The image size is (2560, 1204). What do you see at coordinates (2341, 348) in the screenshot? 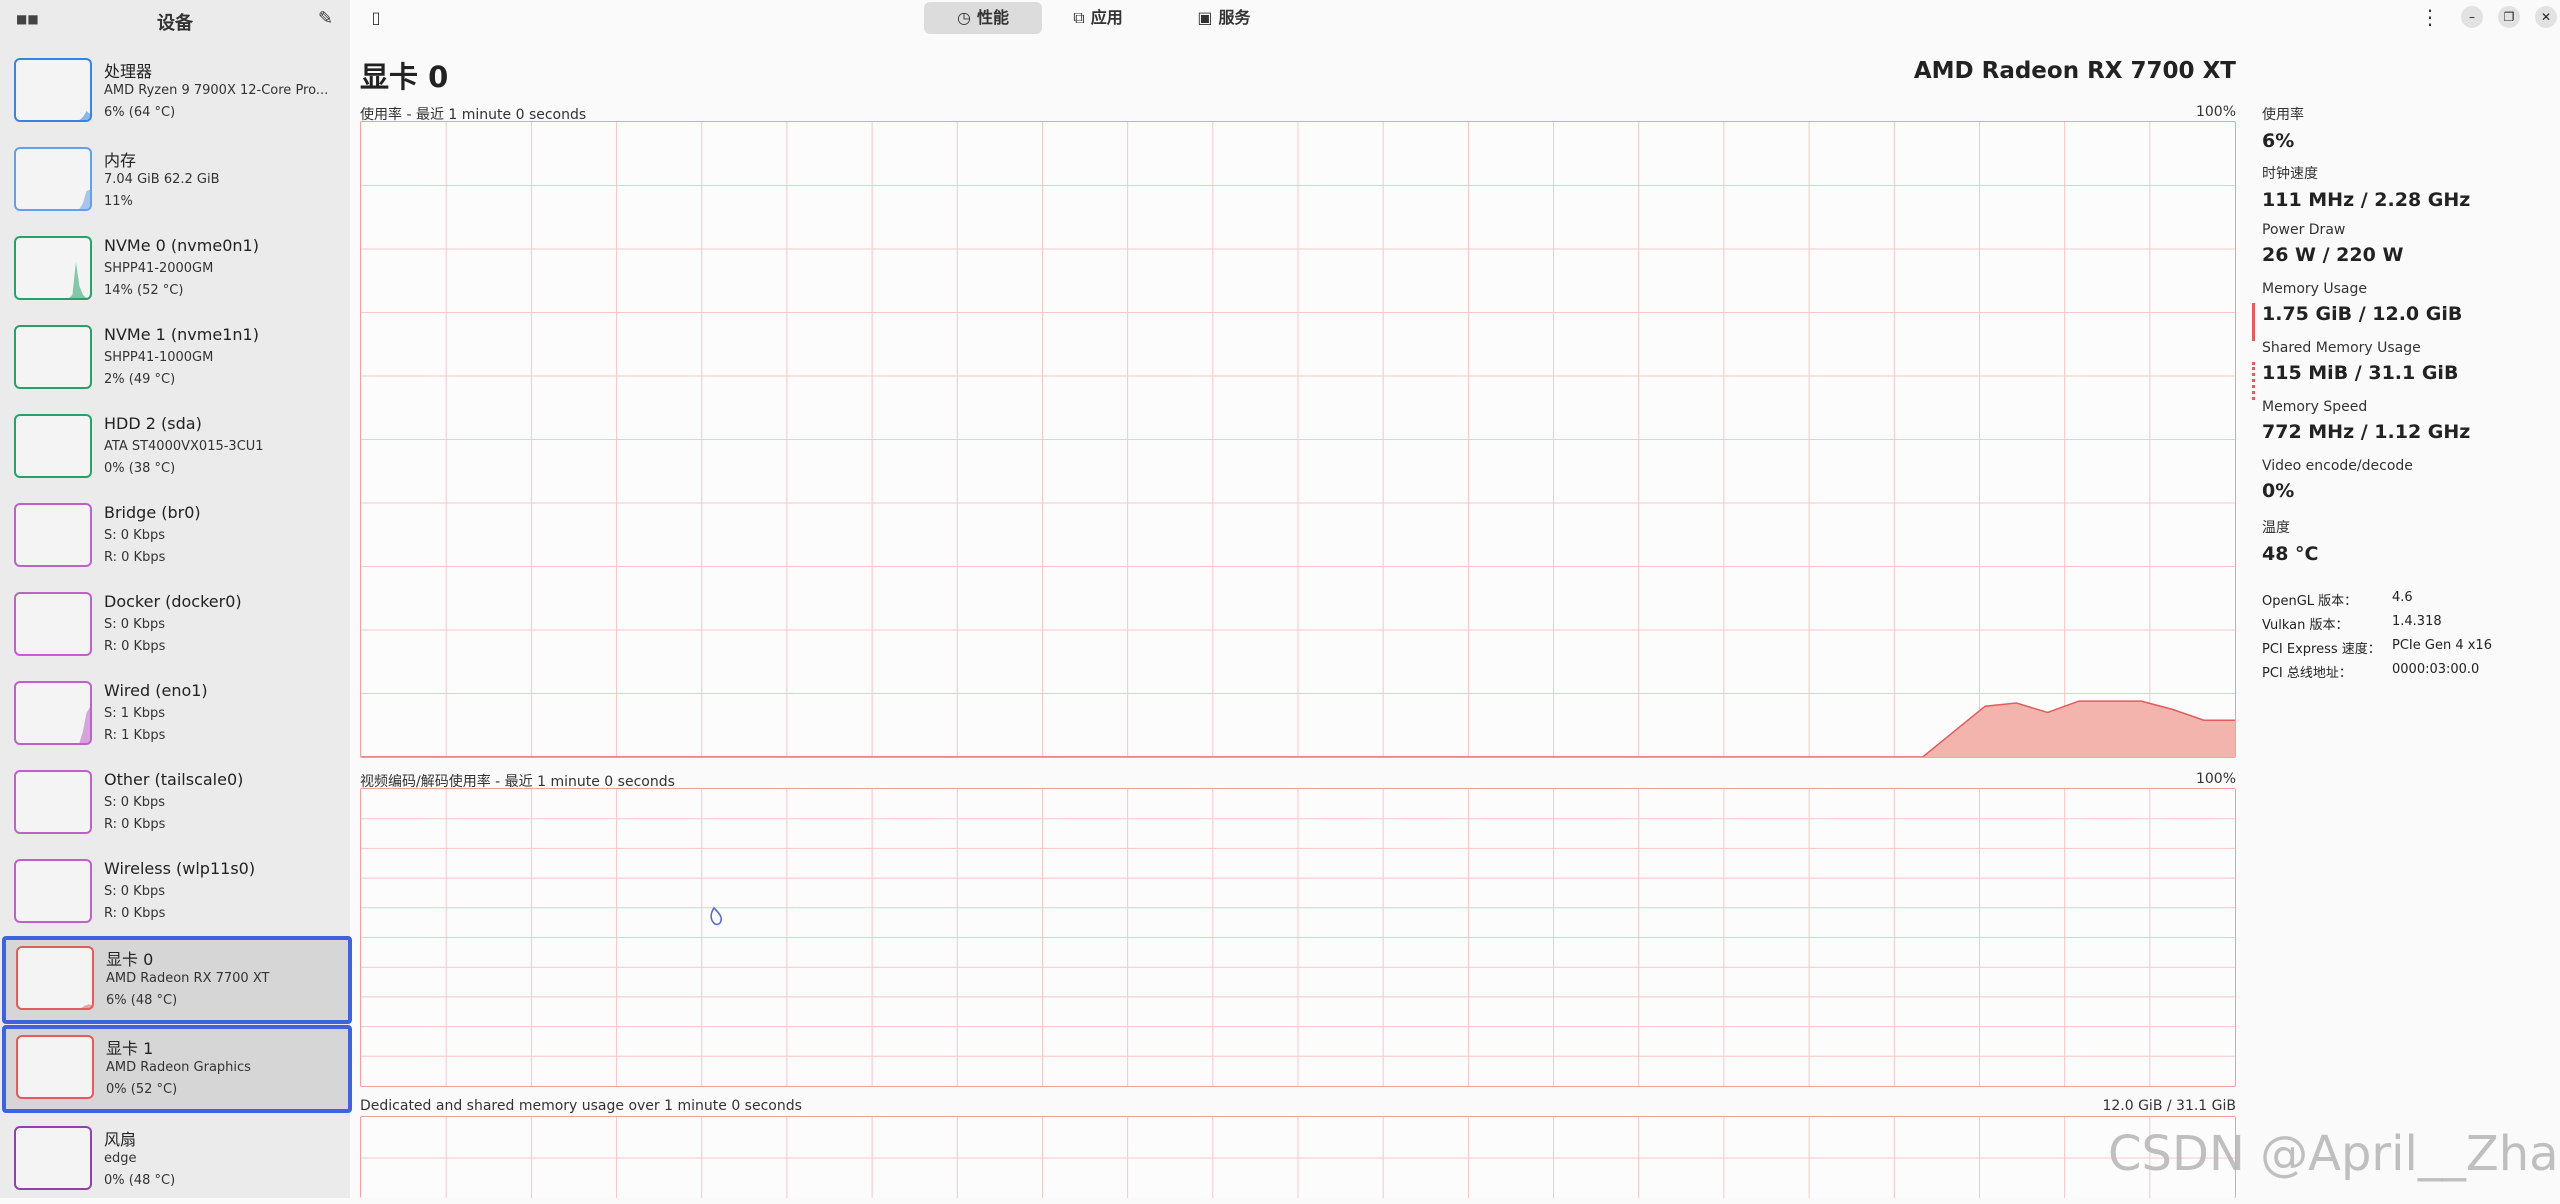
I see `stat-label: Shared Memory Usage` at bounding box center [2341, 348].